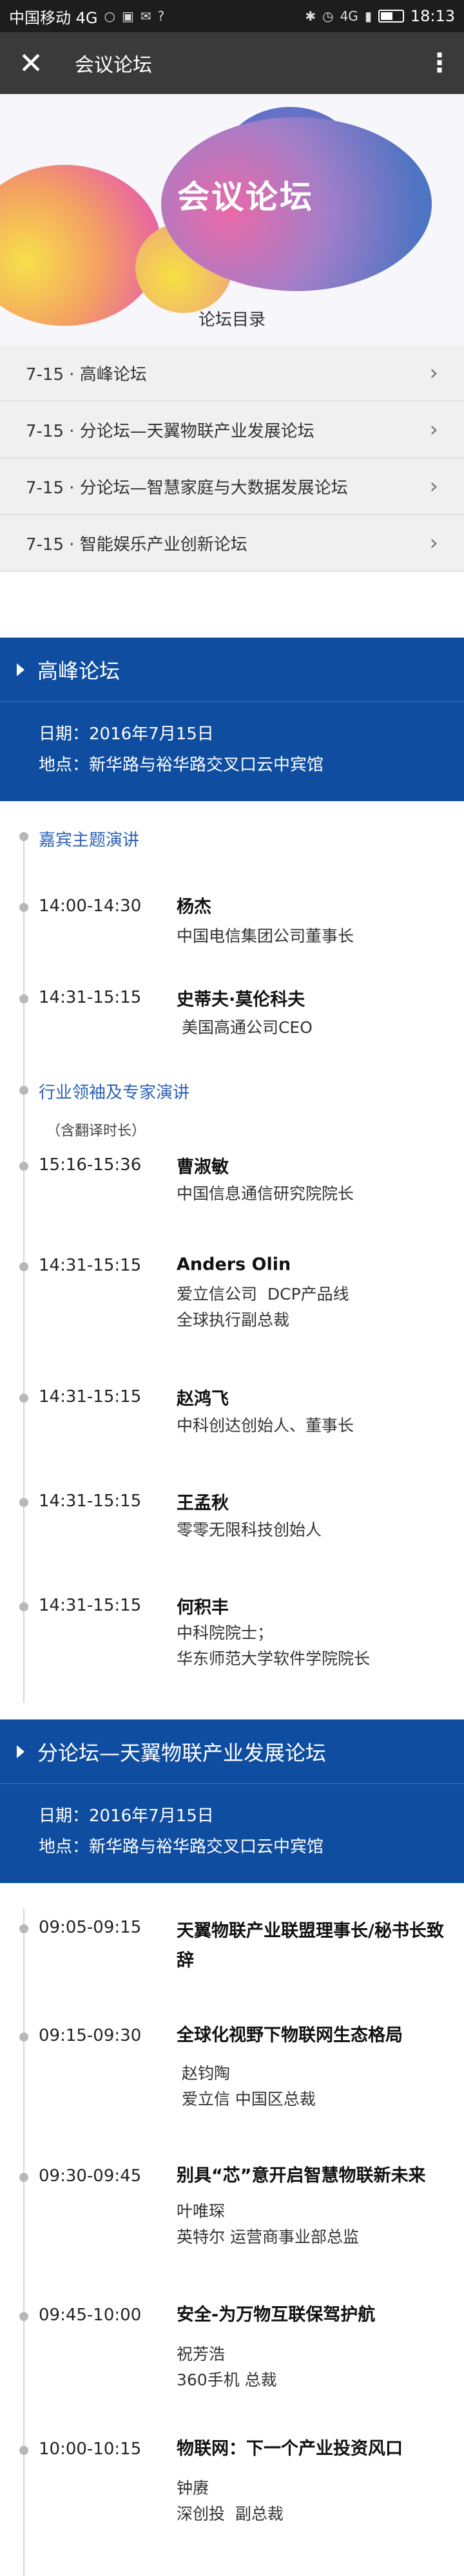 The height and width of the screenshot is (2576, 464). What do you see at coordinates (230, 2514) in the screenshot?
I see `speaker-title-line: 深创投 副总裁` at bounding box center [230, 2514].